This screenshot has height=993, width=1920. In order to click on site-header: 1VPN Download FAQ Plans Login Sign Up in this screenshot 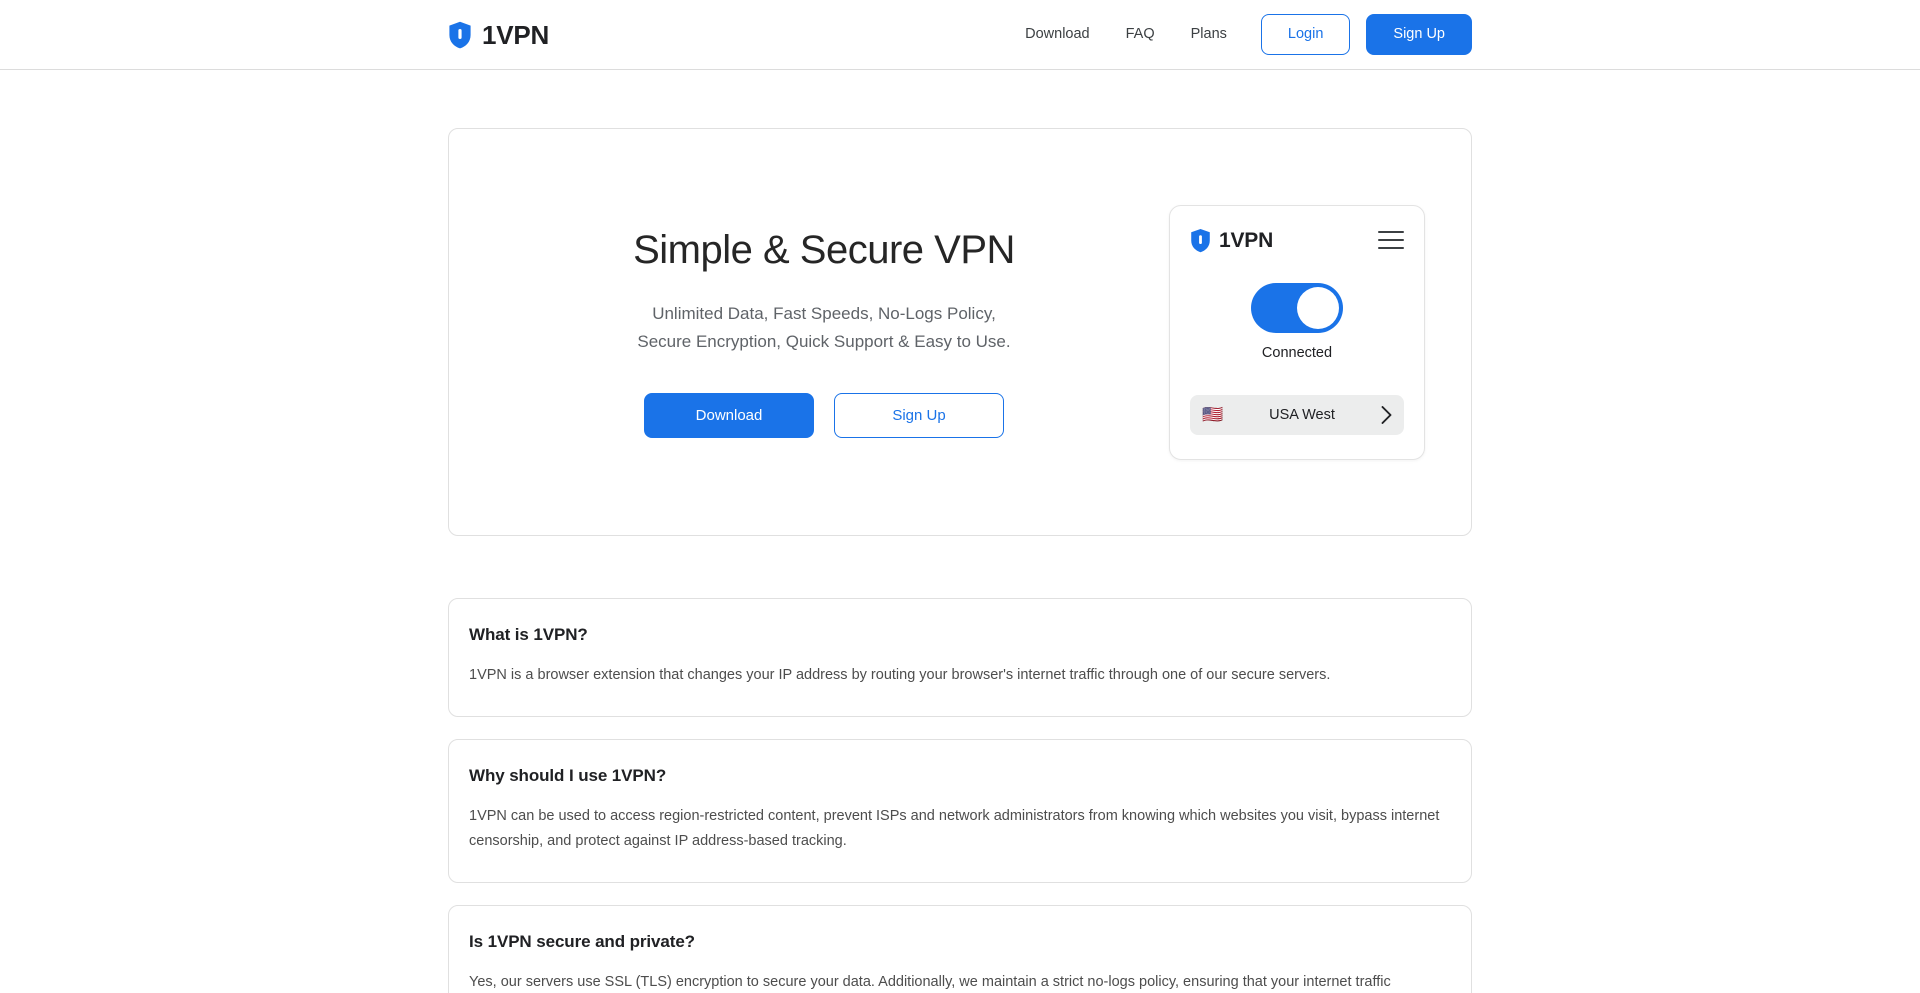, I will do `click(960, 35)`.